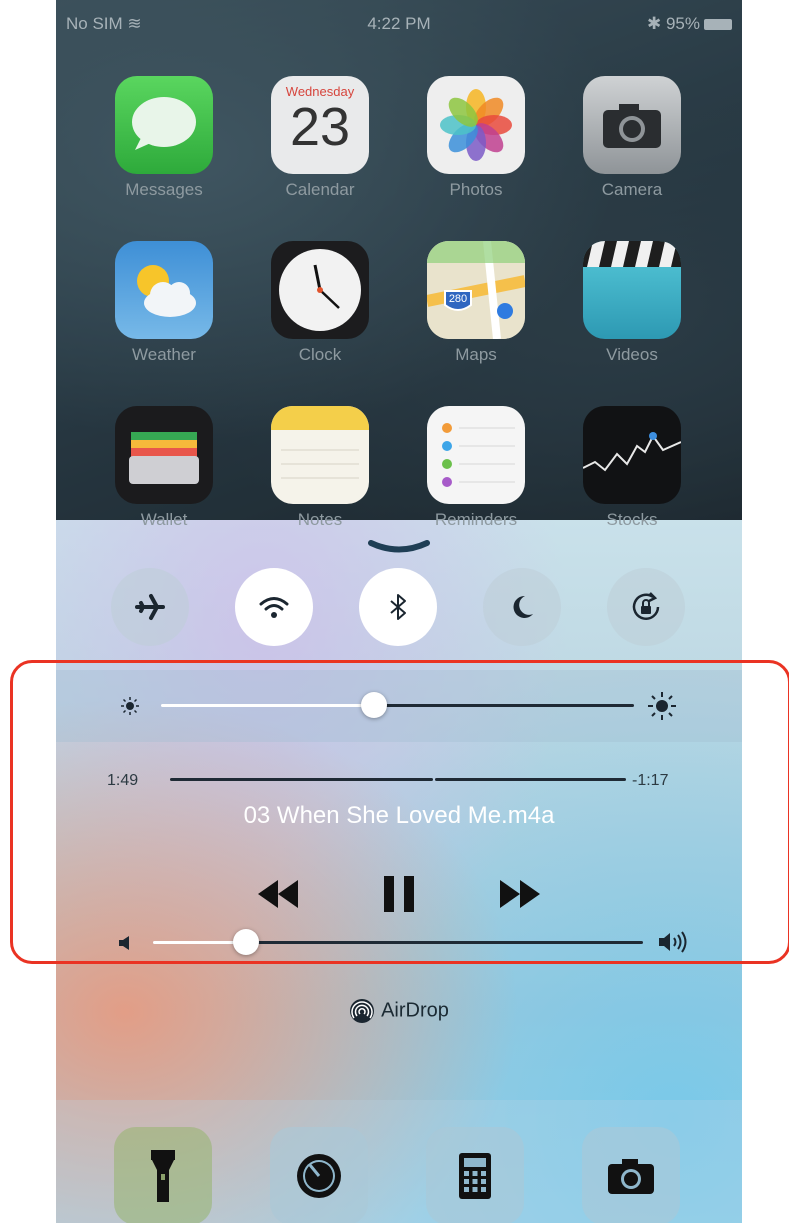  I want to click on app-label: Maps, so click(476, 354).